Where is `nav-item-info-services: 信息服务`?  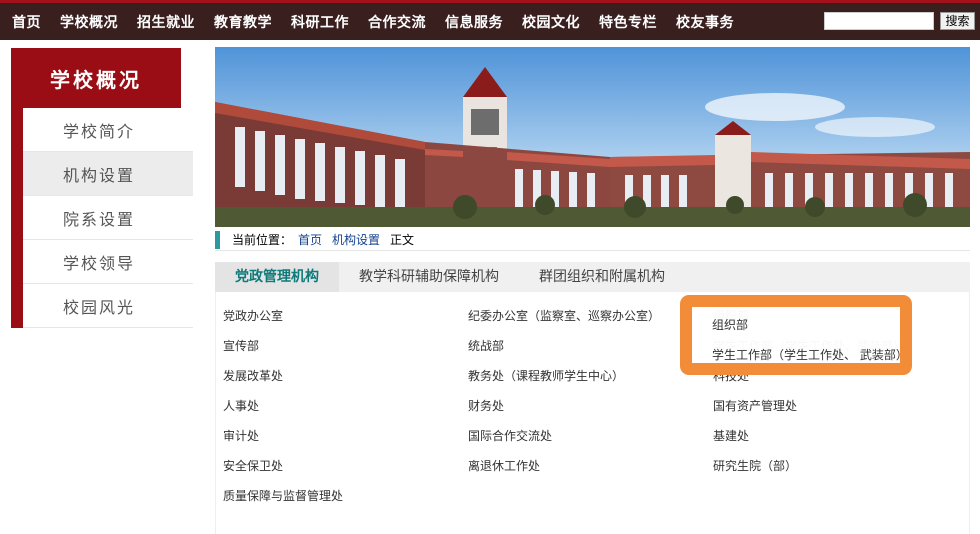
nav-item-info-services: 信息服务 is located at coordinates (468, 22).